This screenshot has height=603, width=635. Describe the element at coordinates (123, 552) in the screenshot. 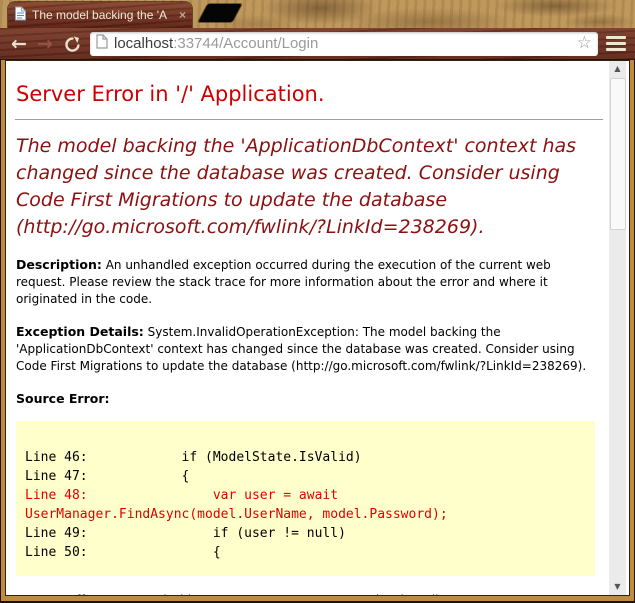

I see `code-line: Line 50: {` at that location.